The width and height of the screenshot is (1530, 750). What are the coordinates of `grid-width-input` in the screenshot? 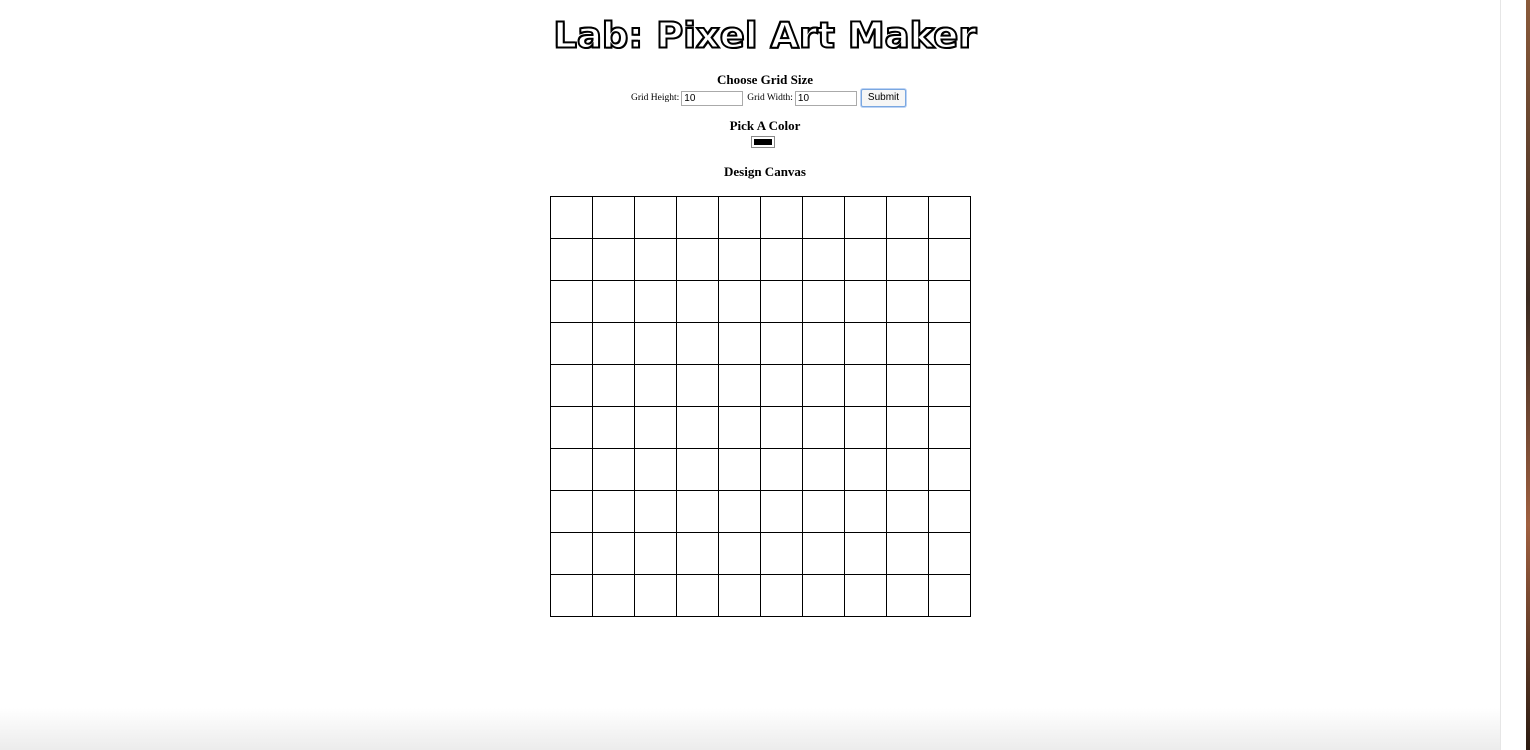 It's located at (825, 98).